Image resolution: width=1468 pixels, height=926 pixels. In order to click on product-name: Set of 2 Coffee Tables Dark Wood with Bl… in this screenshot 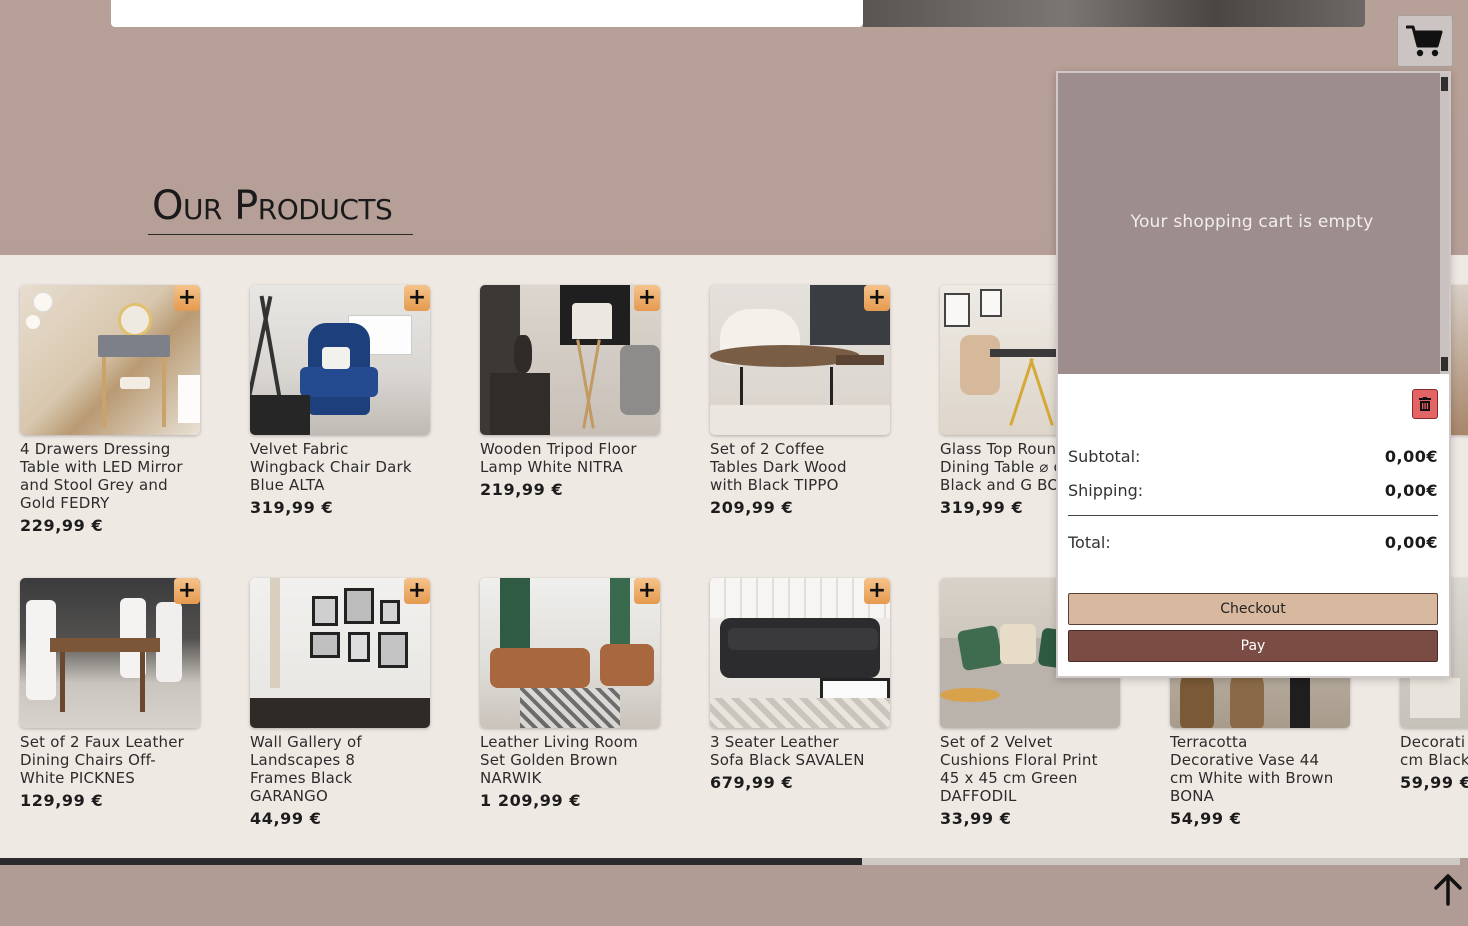, I will do `click(792, 467)`.